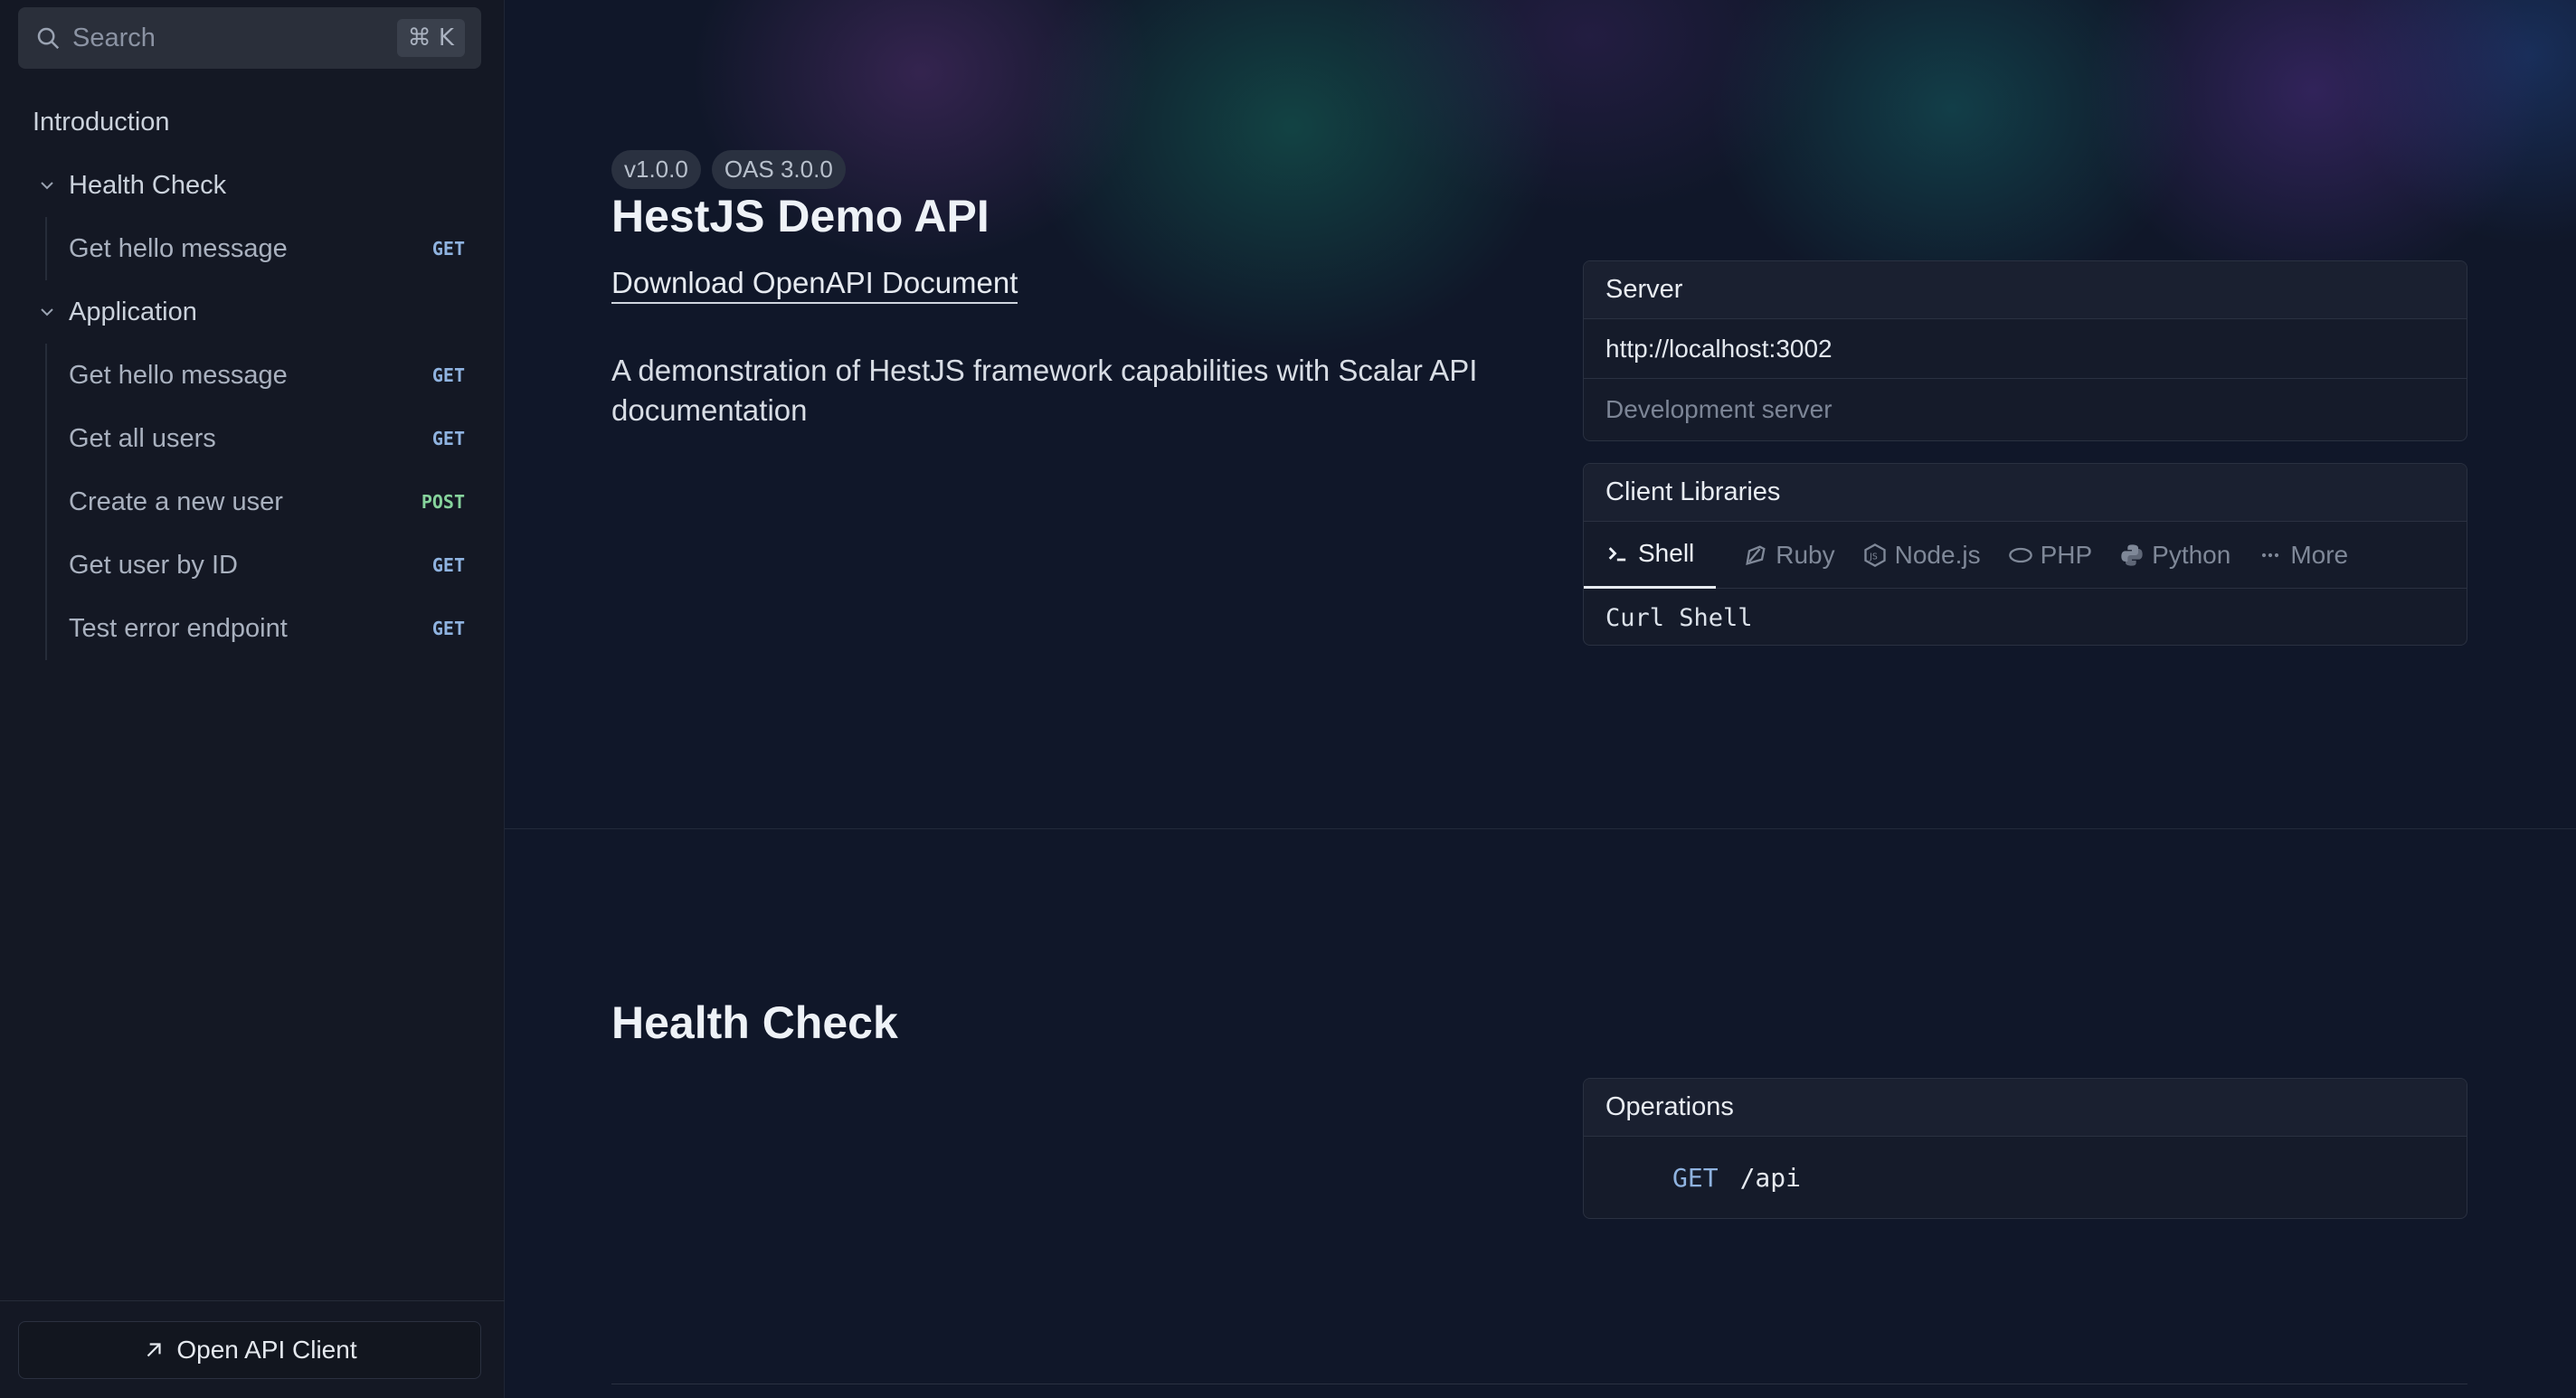  I want to click on sidebar-group-health-check: Health Check, so click(252, 185).